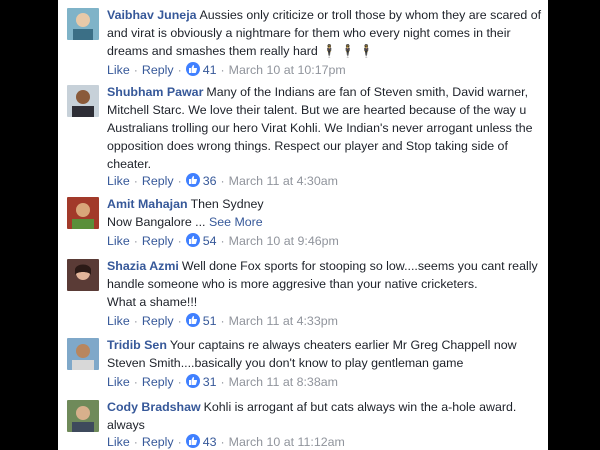  I want to click on commenter-name: Shazia Azmi, so click(143, 266).